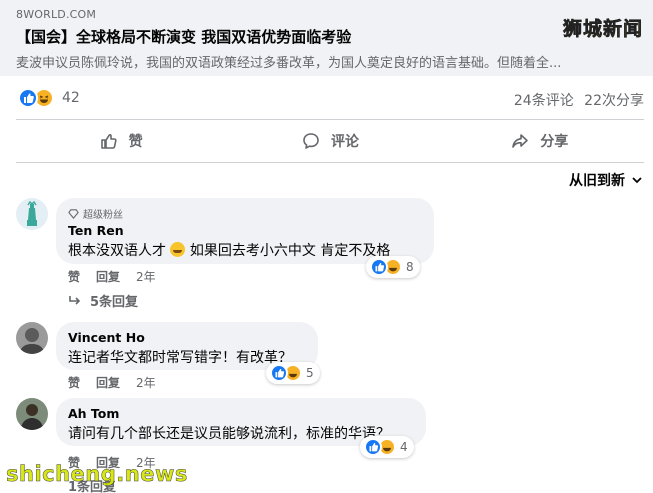 Image resolution: width=653 pixels, height=493 pixels. Describe the element at coordinates (75, 300) in the screenshot. I see `reply-arrow-icon` at that location.